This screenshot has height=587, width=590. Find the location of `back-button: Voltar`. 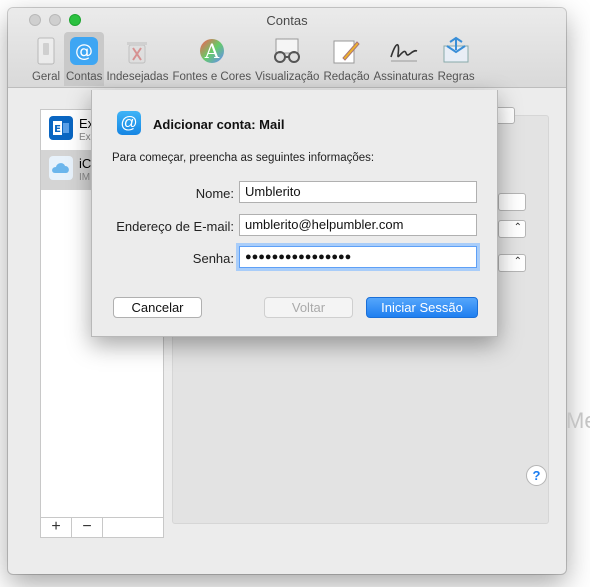

back-button: Voltar is located at coordinates (308, 307).